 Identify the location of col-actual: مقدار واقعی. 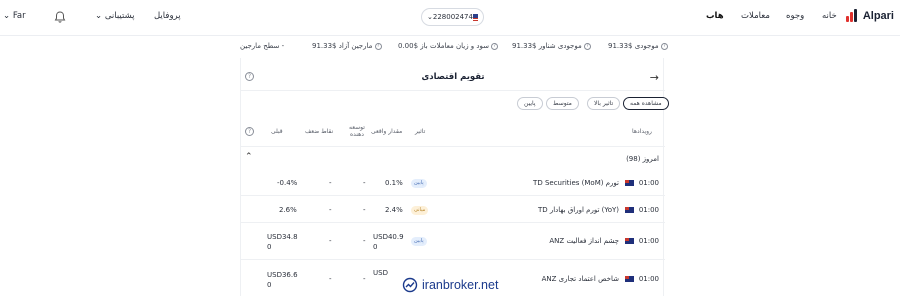
(387, 131).